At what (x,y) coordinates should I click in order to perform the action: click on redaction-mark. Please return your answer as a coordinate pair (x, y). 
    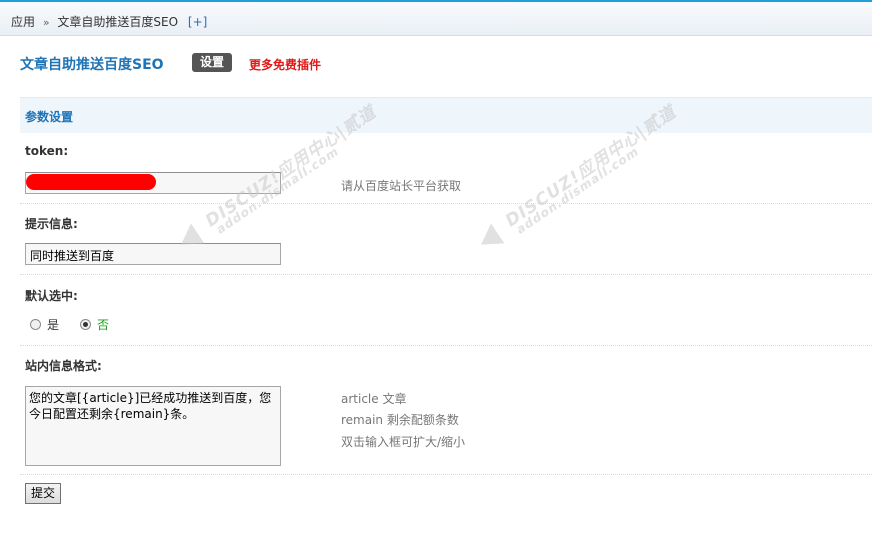
    Looking at the image, I should click on (91, 182).